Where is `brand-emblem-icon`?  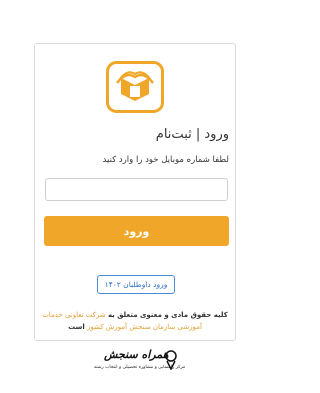 brand-emblem-icon is located at coordinates (171, 360).